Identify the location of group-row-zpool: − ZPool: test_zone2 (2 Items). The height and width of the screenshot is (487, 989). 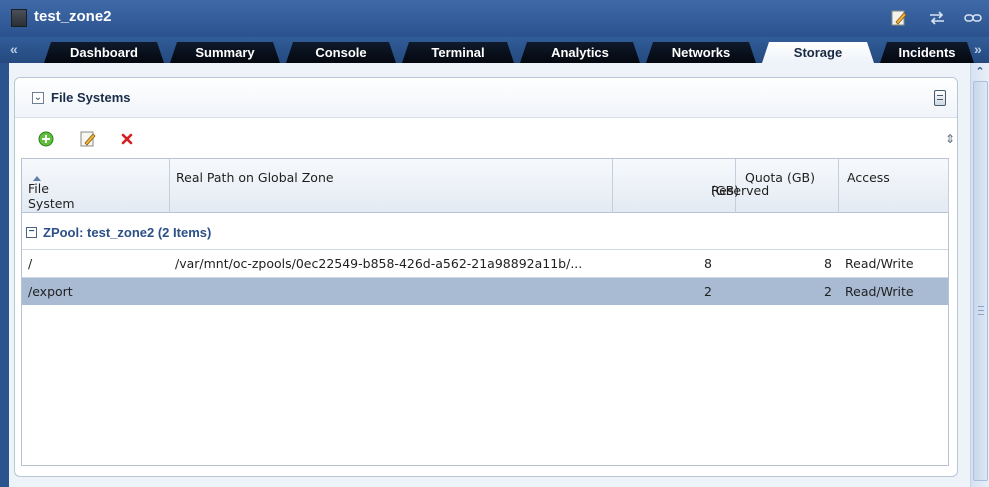
(485, 234).